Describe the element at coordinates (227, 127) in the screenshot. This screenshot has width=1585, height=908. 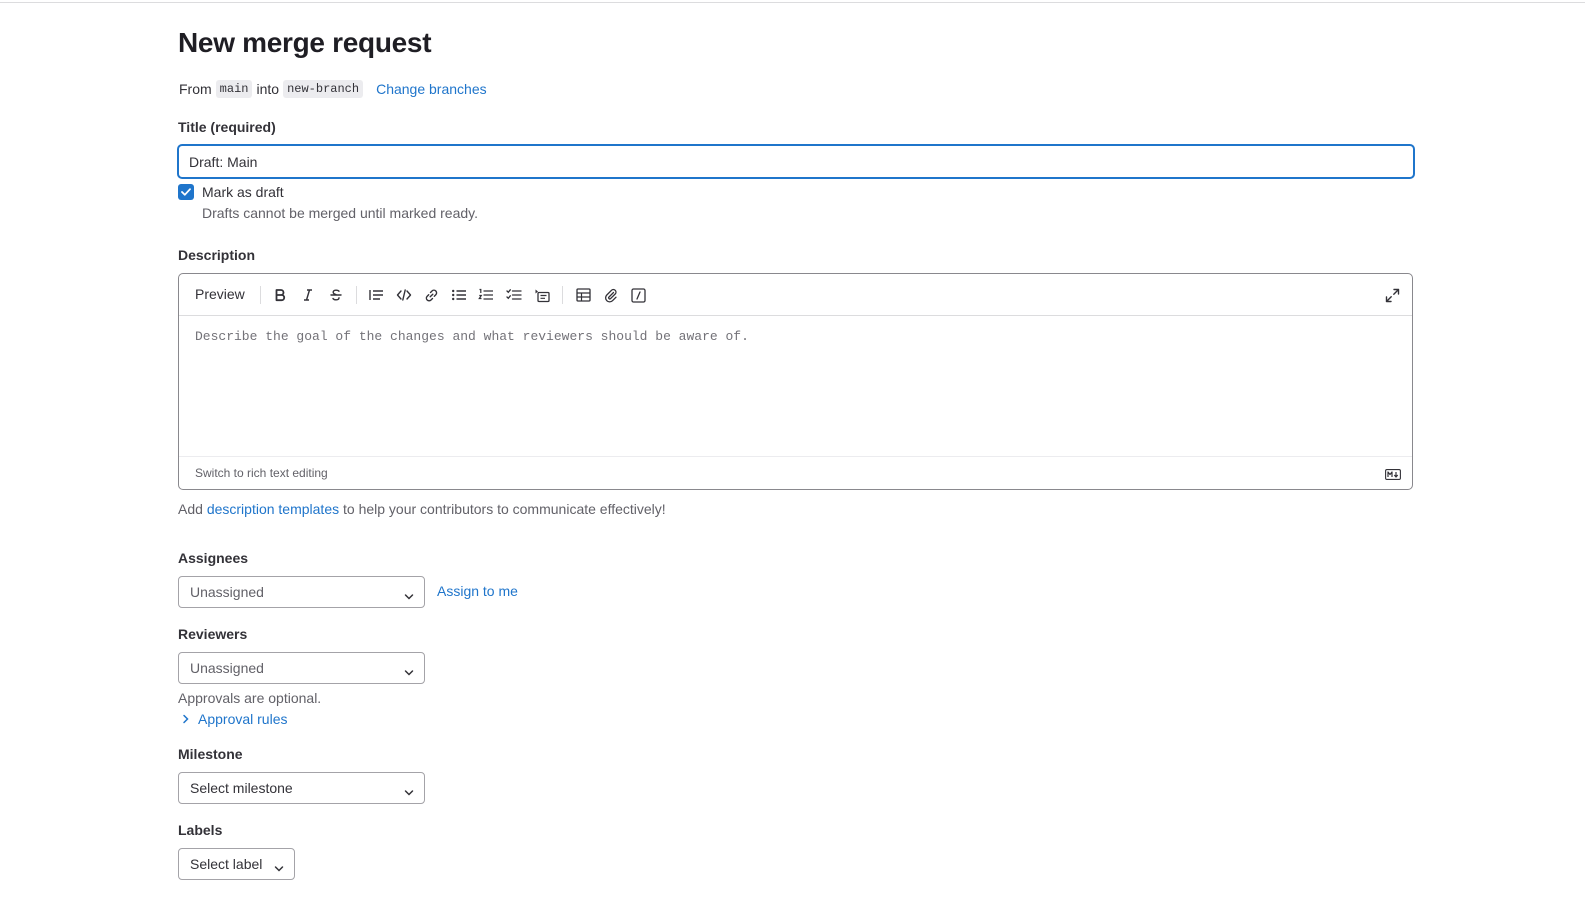
I see `title-label: Title (required)` at that location.